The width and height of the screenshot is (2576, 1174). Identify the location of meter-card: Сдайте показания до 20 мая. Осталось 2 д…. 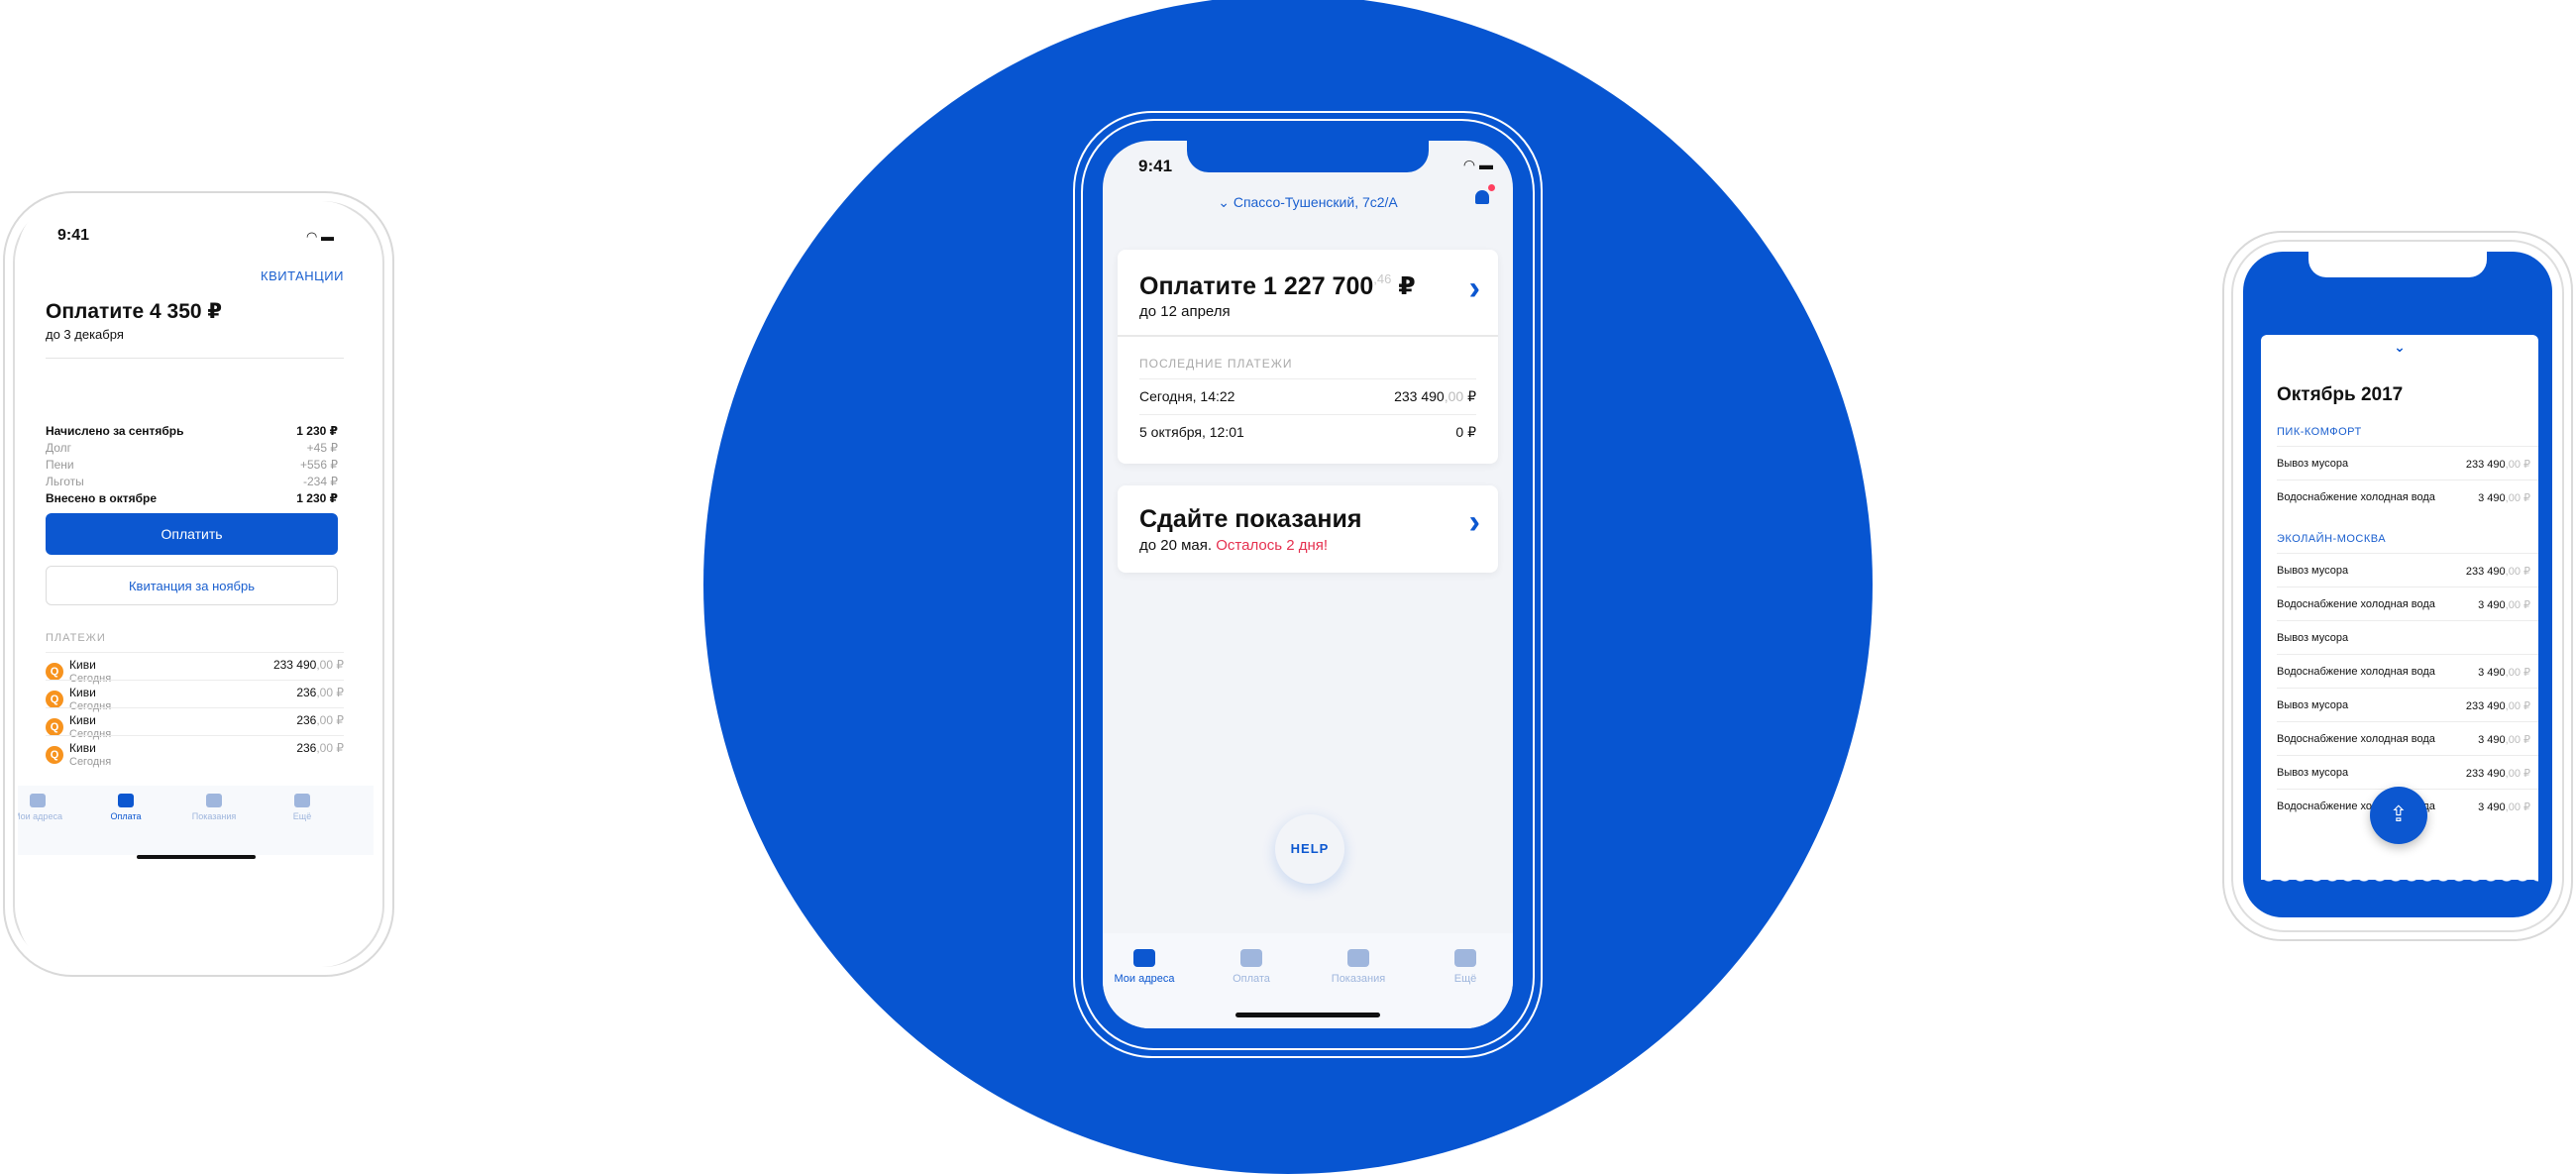
(1308, 529).